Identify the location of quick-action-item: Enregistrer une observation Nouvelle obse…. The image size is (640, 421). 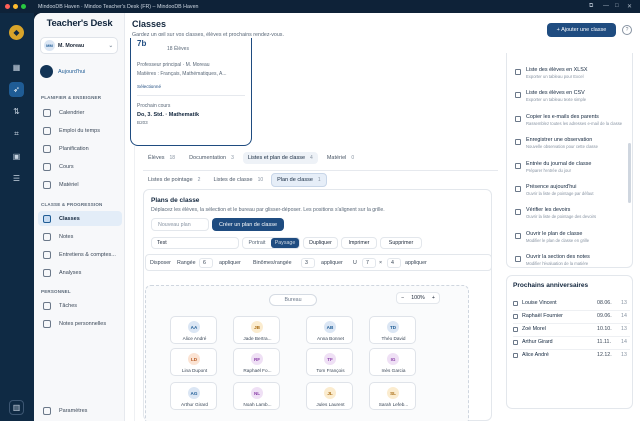
(572, 148).